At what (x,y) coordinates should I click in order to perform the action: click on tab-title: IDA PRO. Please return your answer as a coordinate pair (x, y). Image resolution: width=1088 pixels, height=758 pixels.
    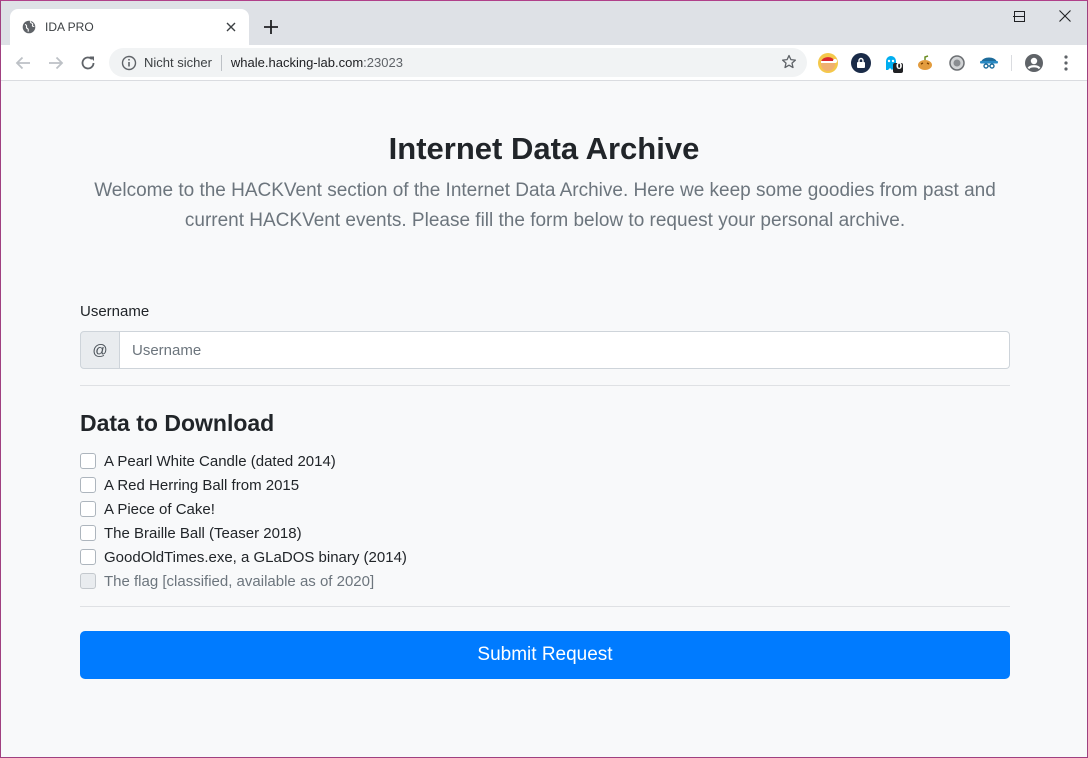
    Looking at the image, I should click on (69, 27).